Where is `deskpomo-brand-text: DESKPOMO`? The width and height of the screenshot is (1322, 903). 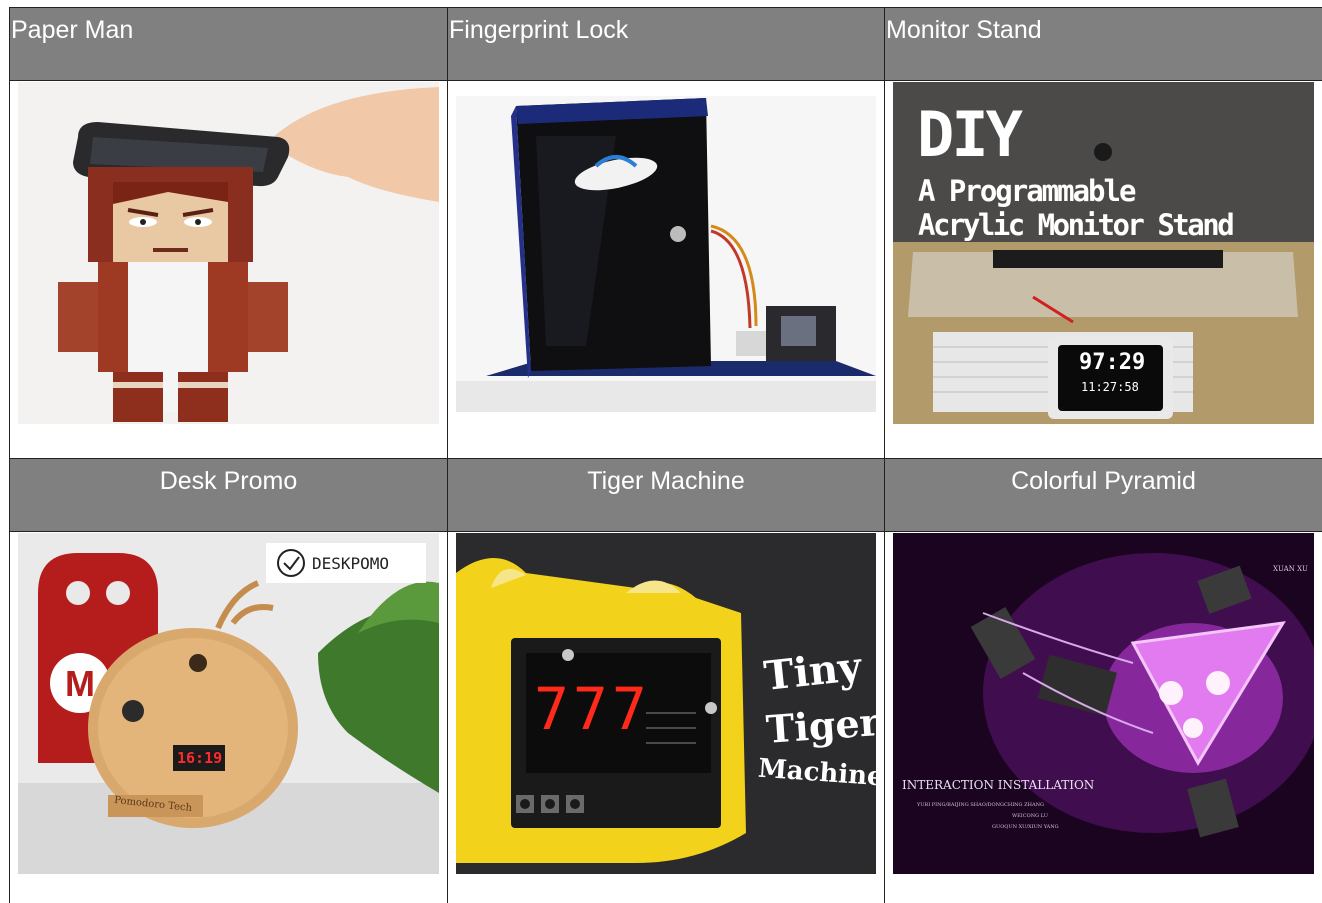
deskpomo-brand-text: DESKPOMO is located at coordinates (351, 563).